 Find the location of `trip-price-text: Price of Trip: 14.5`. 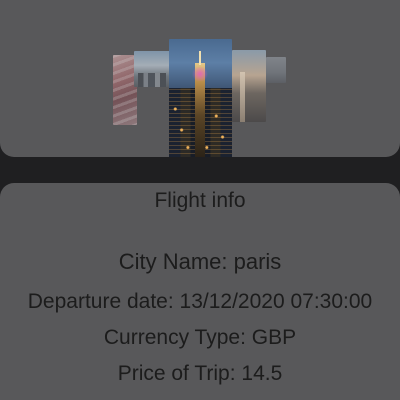

trip-price-text: Price of Trip: 14.5 is located at coordinates (200, 373).